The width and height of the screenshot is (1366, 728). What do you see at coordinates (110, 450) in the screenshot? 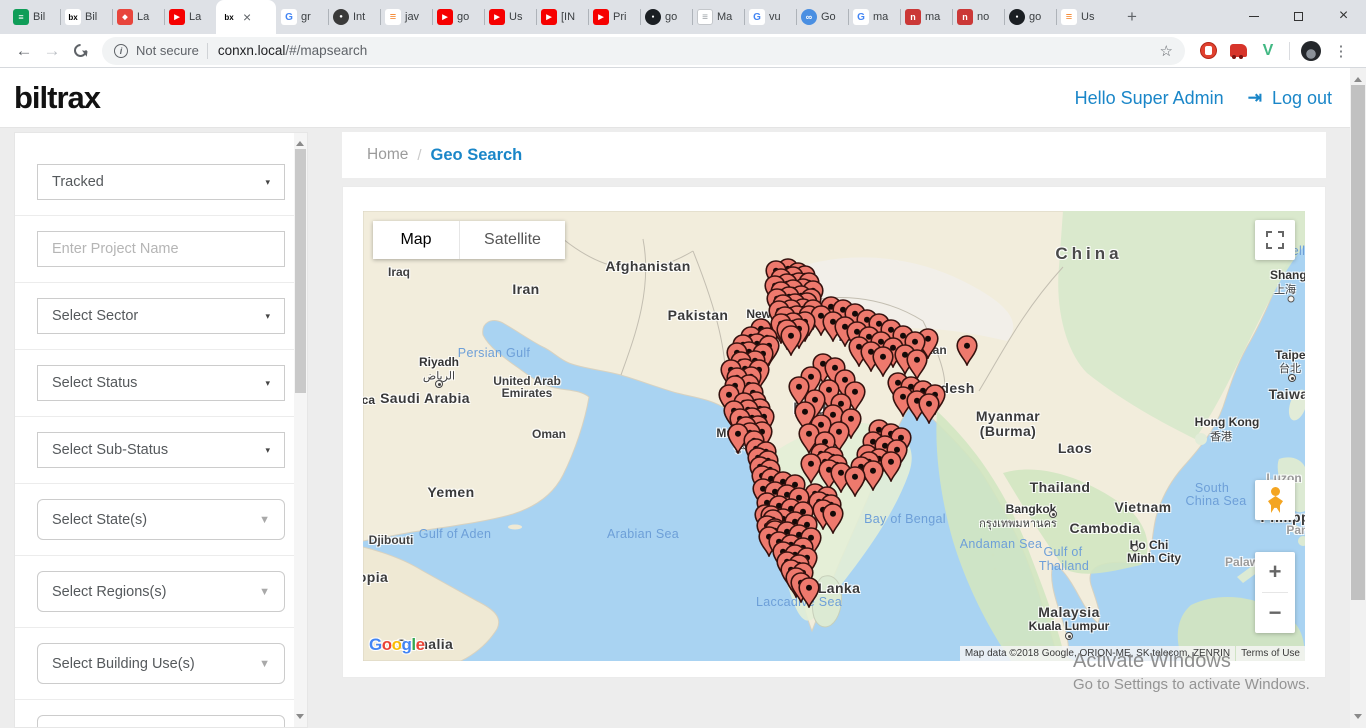
I see `dropdown-label: Select Sub-Status` at bounding box center [110, 450].